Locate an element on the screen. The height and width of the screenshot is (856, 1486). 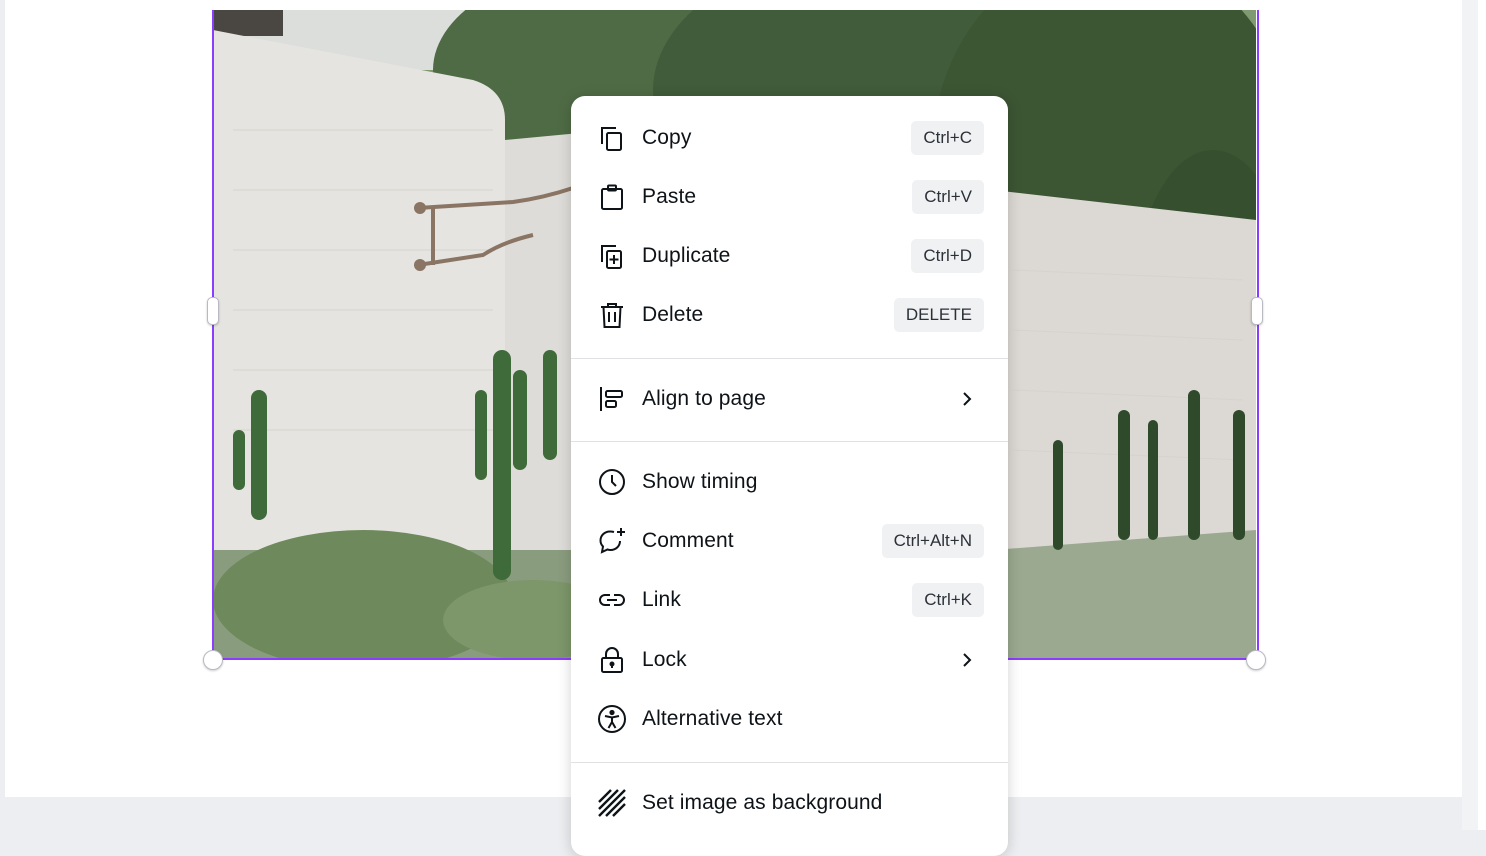
menu-item-delete: Delete DELETE is located at coordinates (789, 315).